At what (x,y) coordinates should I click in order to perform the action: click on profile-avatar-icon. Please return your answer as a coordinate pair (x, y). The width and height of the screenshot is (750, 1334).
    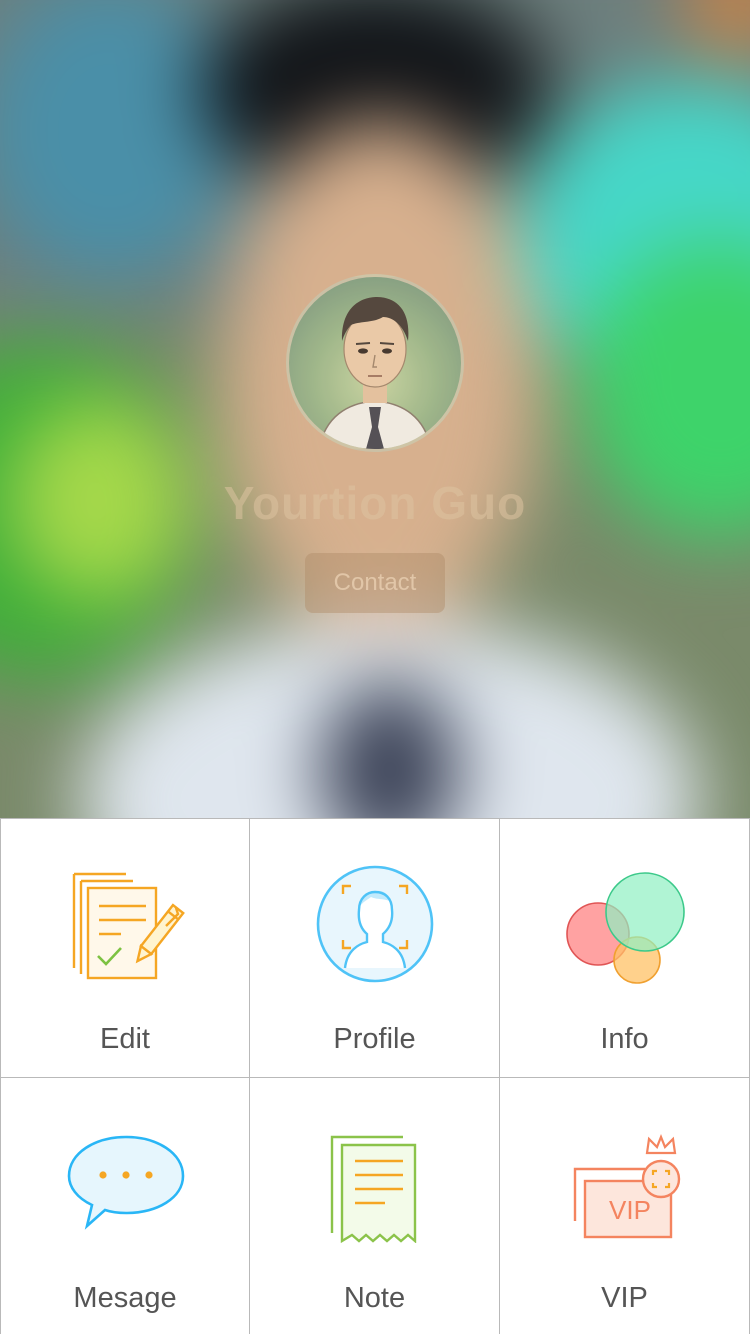
    Looking at the image, I should click on (375, 924).